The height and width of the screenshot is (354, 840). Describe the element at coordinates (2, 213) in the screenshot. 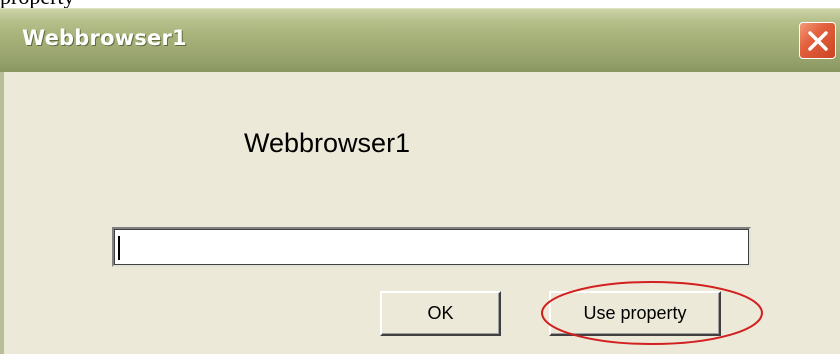

I see `window-left-border` at that location.